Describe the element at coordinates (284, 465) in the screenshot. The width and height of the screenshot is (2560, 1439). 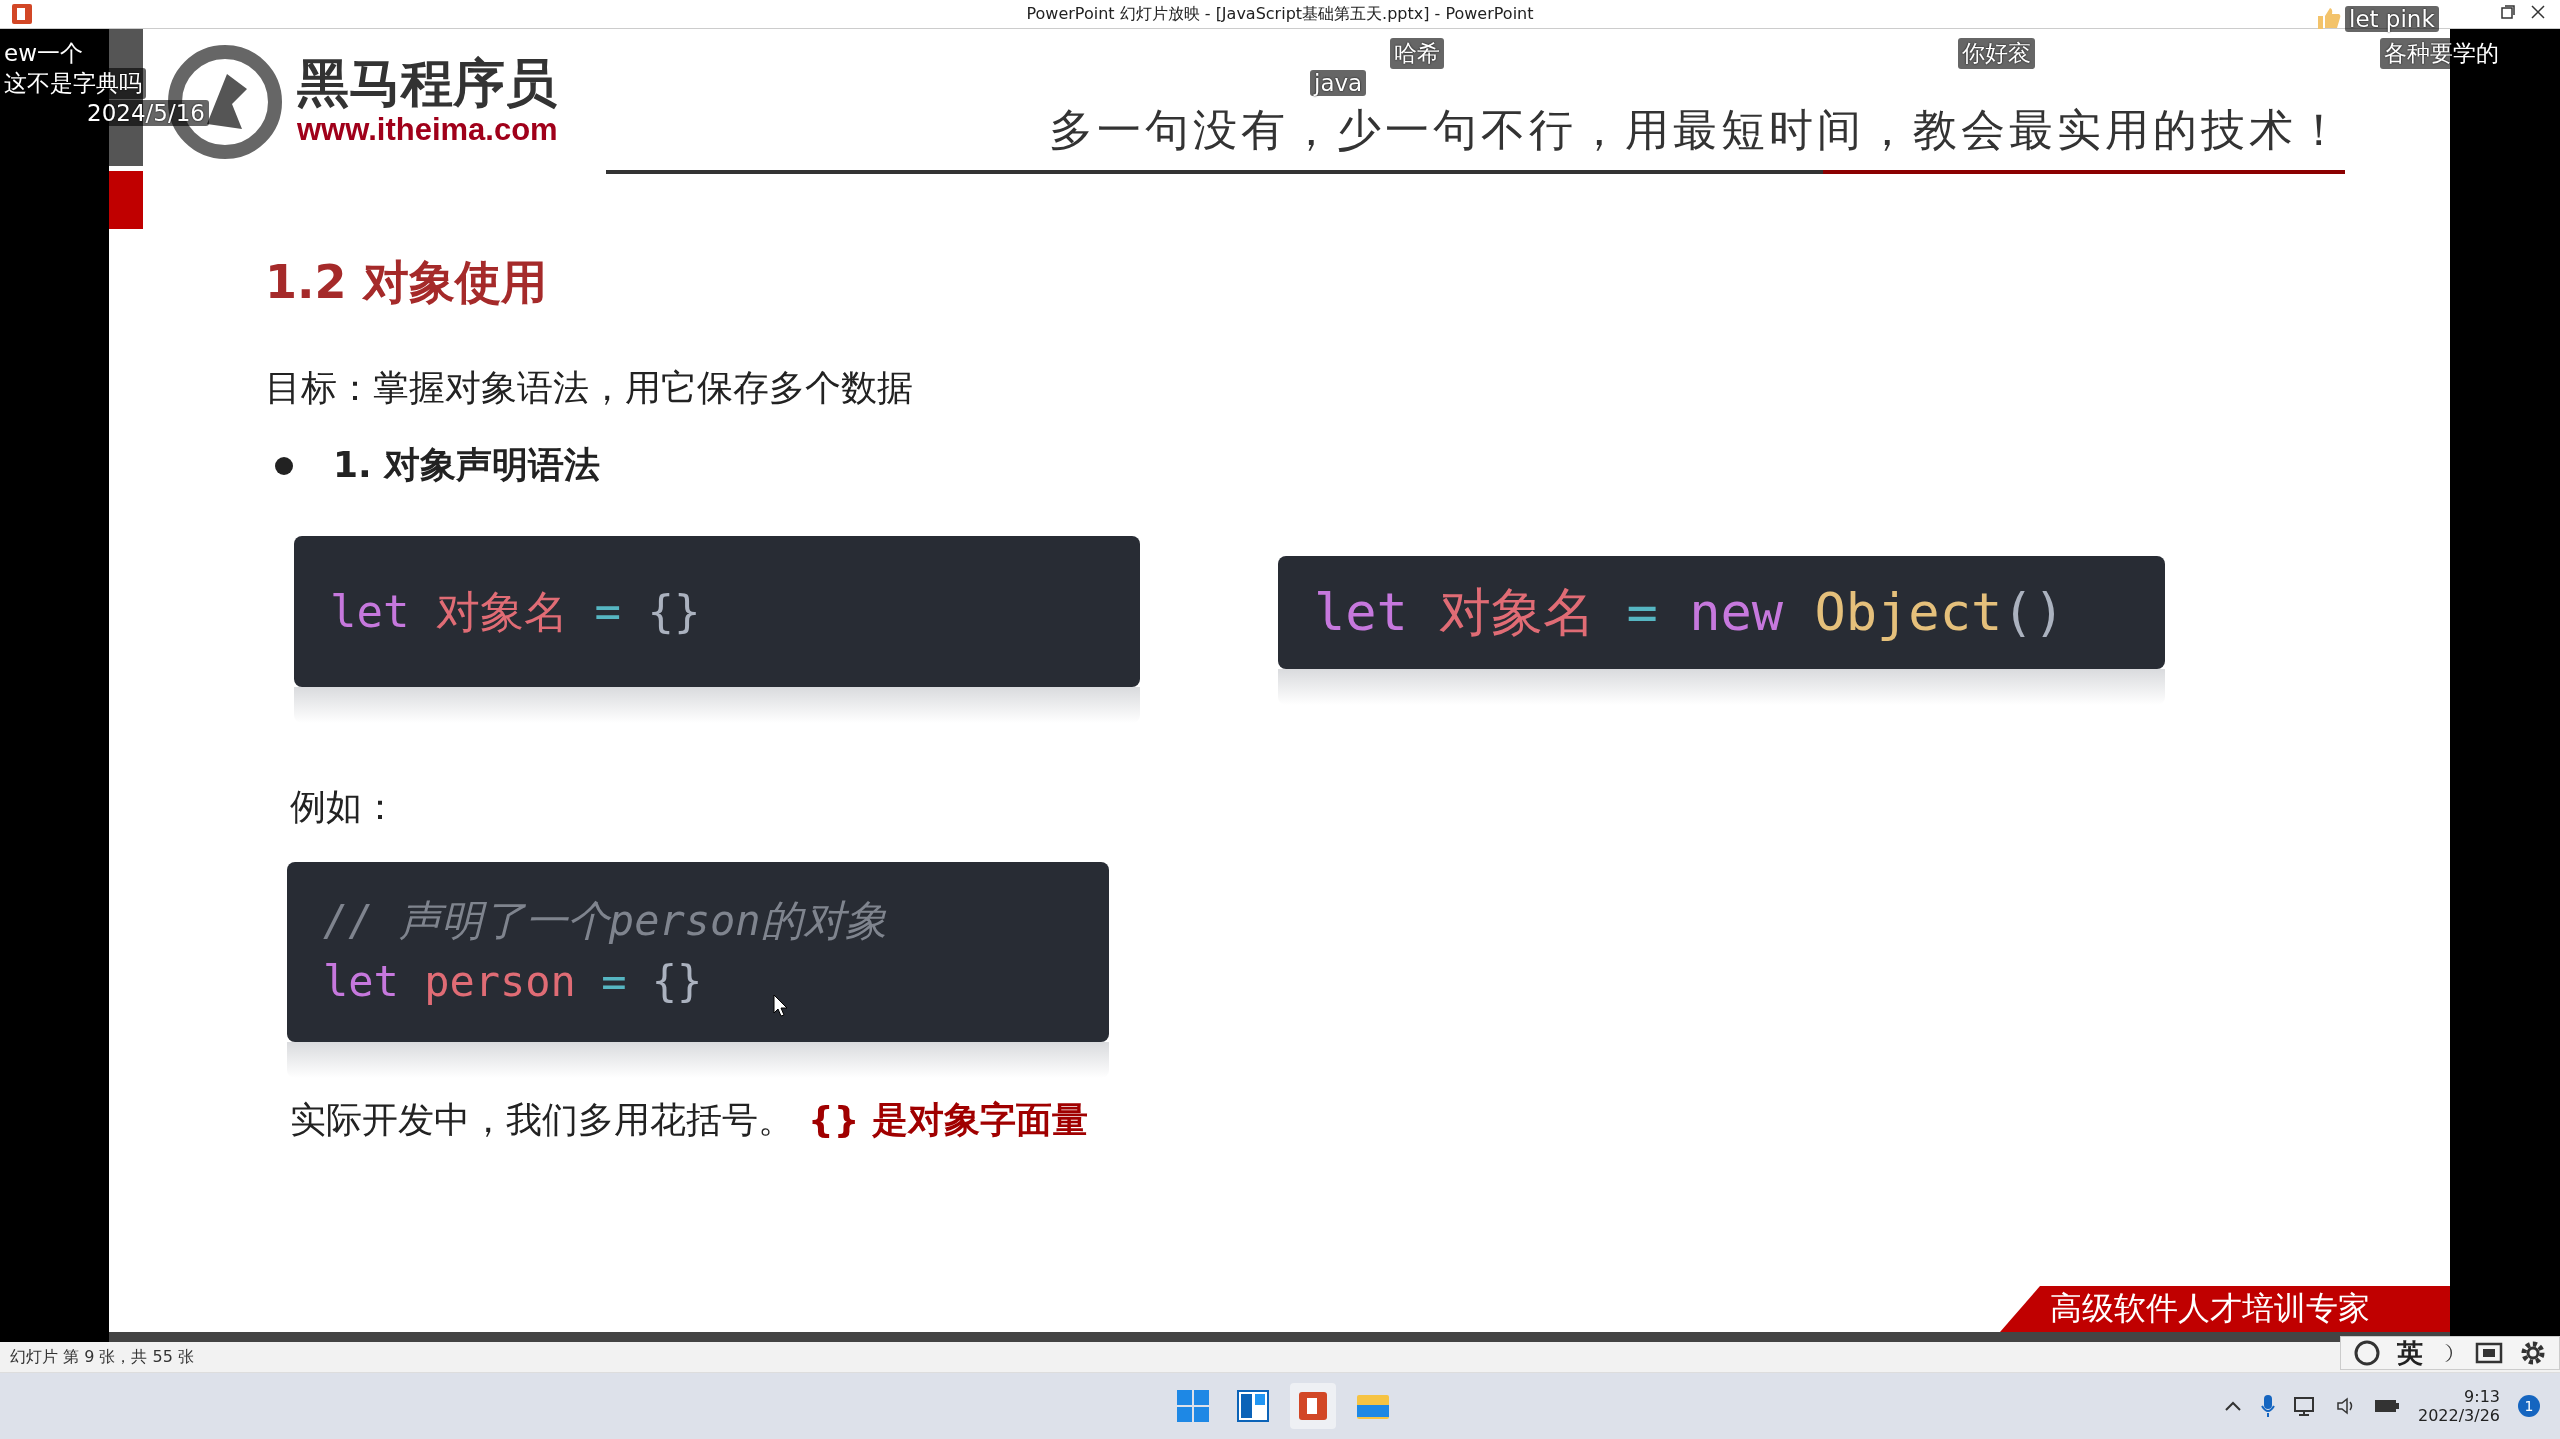
I see `bullet-dot` at that location.